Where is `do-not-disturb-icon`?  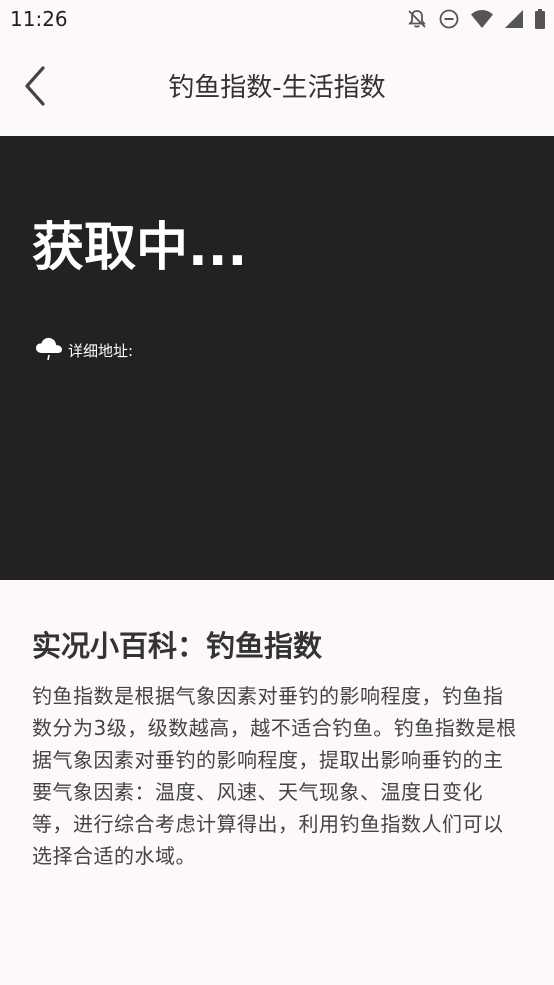 do-not-disturb-icon is located at coordinates (449, 19).